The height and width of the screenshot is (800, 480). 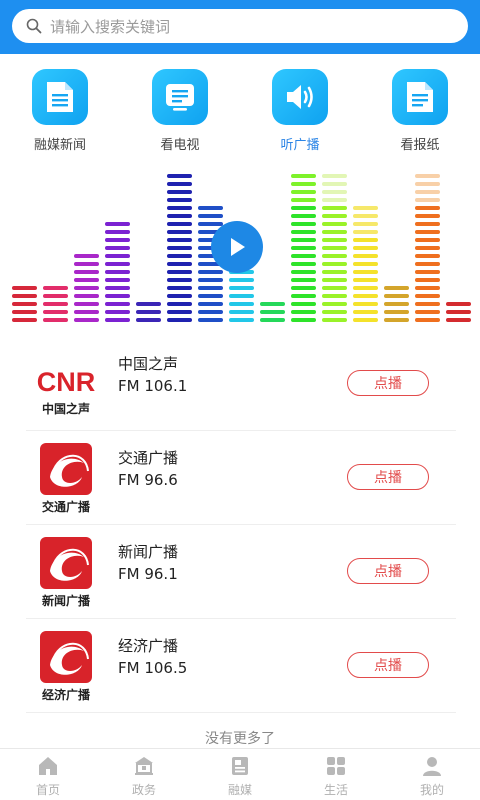 What do you see at coordinates (148, 480) in the screenshot?
I see `station-frequency: FM 96.6` at bounding box center [148, 480].